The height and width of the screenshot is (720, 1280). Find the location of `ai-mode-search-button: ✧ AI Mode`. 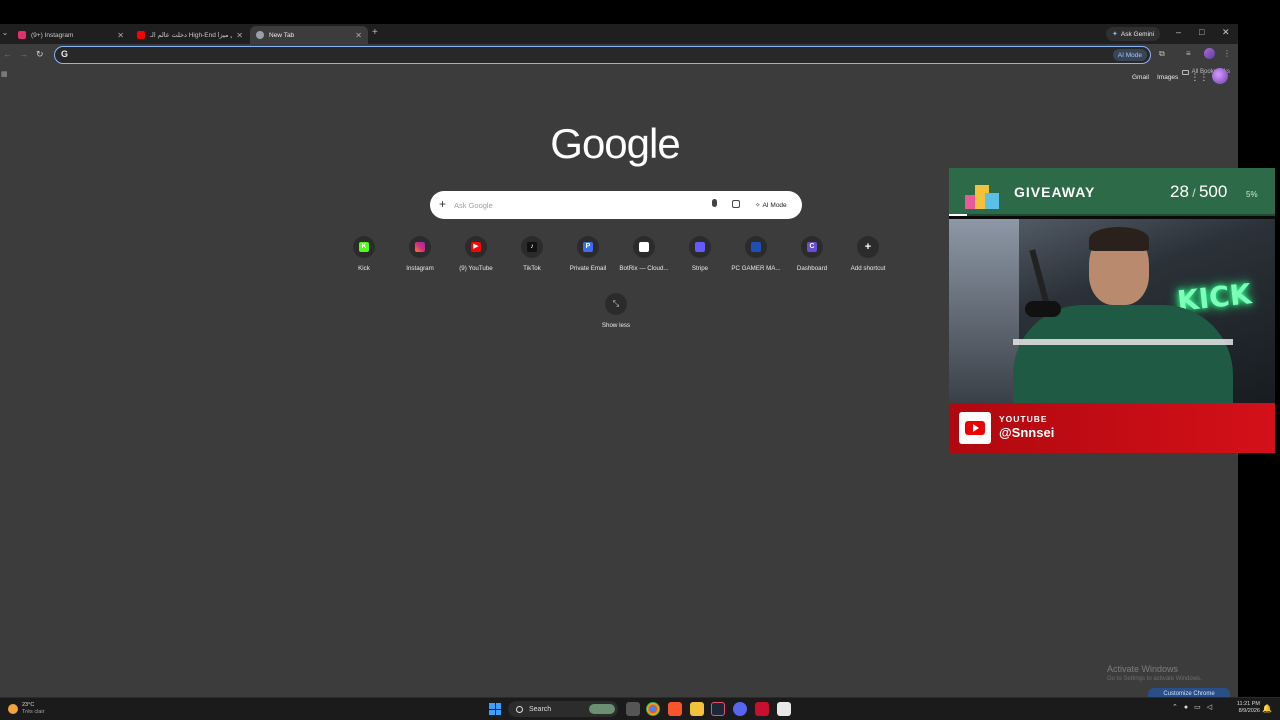

ai-mode-search-button: ✧ AI Mode is located at coordinates (771, 205).